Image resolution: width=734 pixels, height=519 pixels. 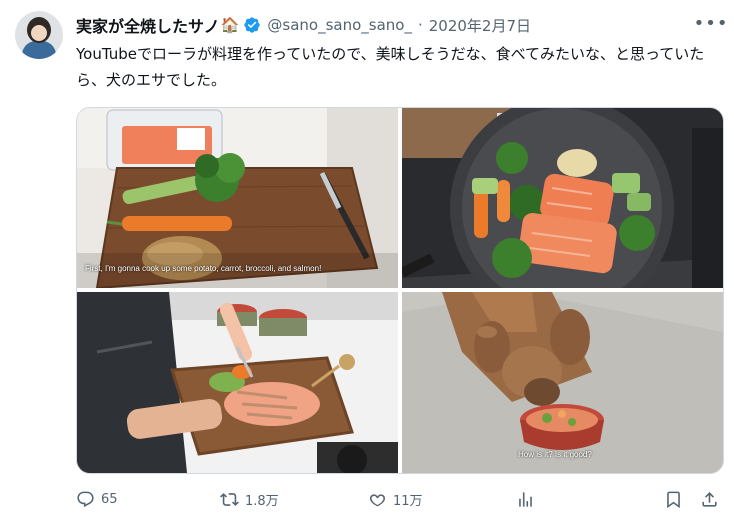 I want to click on reply-button: 65, so click(x=97, y=499).